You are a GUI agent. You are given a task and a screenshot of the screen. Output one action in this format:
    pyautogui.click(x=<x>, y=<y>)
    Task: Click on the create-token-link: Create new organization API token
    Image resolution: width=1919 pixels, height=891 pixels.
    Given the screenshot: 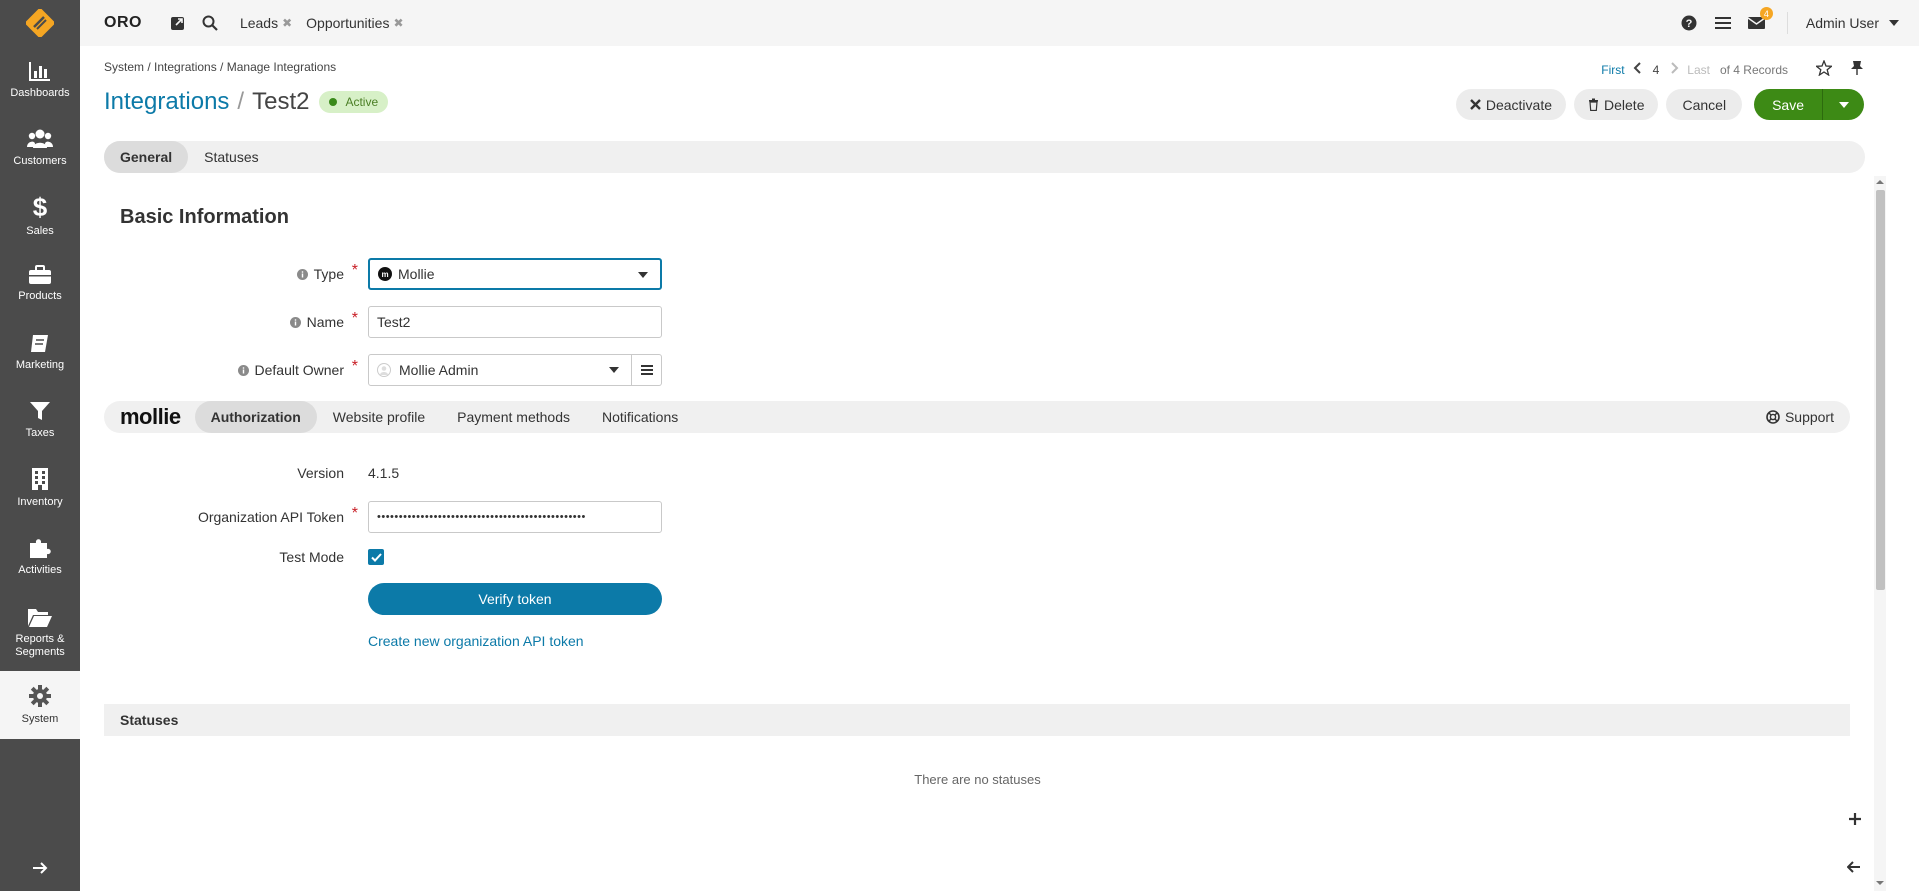 What is the action you would take?
    pyautogui.click(x=476, y=641)
    